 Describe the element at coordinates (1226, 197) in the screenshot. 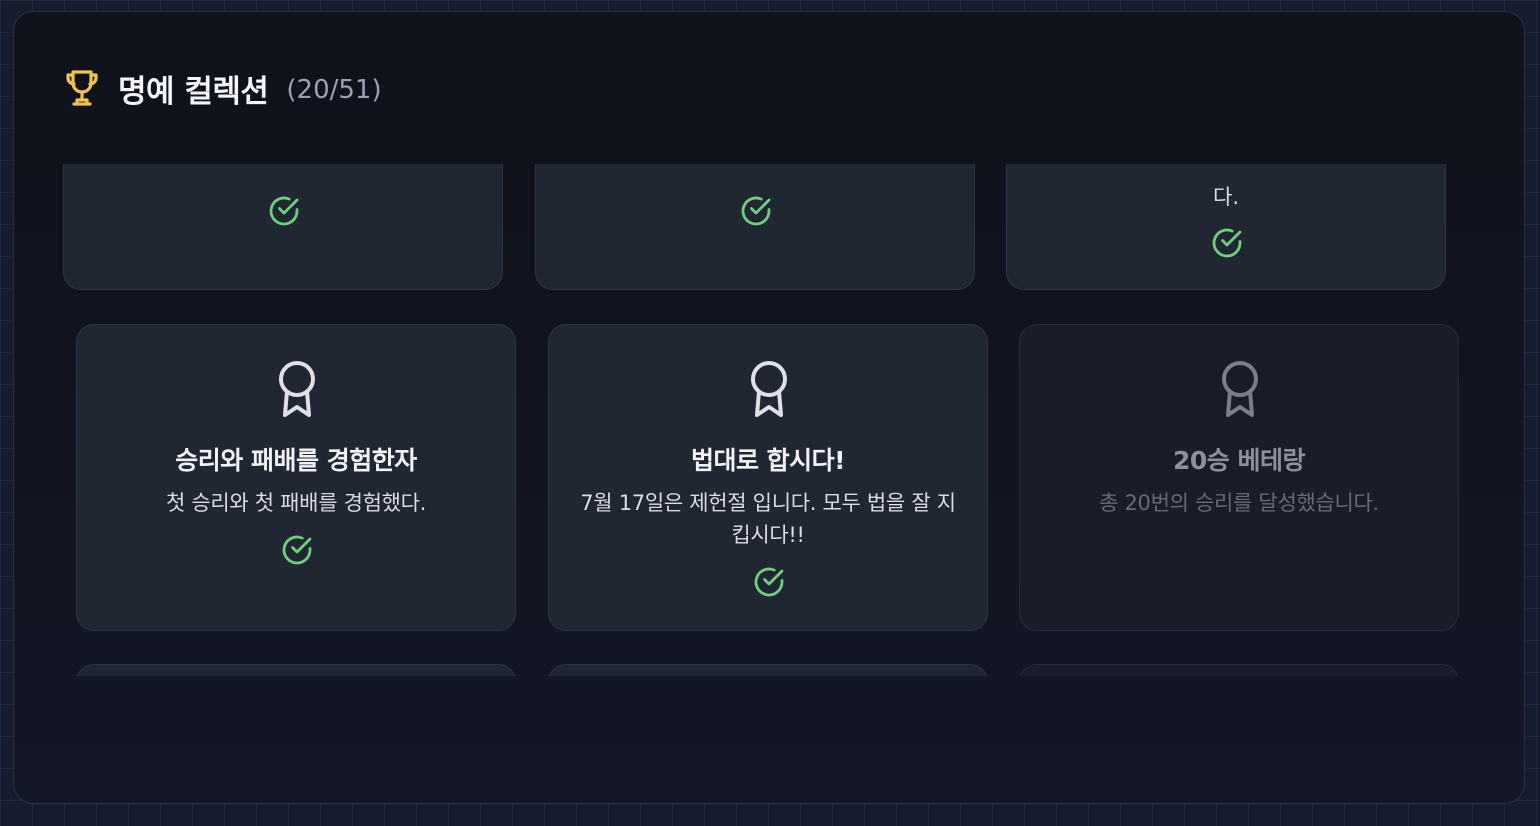

I see `achievement-description: 다.` at that location.